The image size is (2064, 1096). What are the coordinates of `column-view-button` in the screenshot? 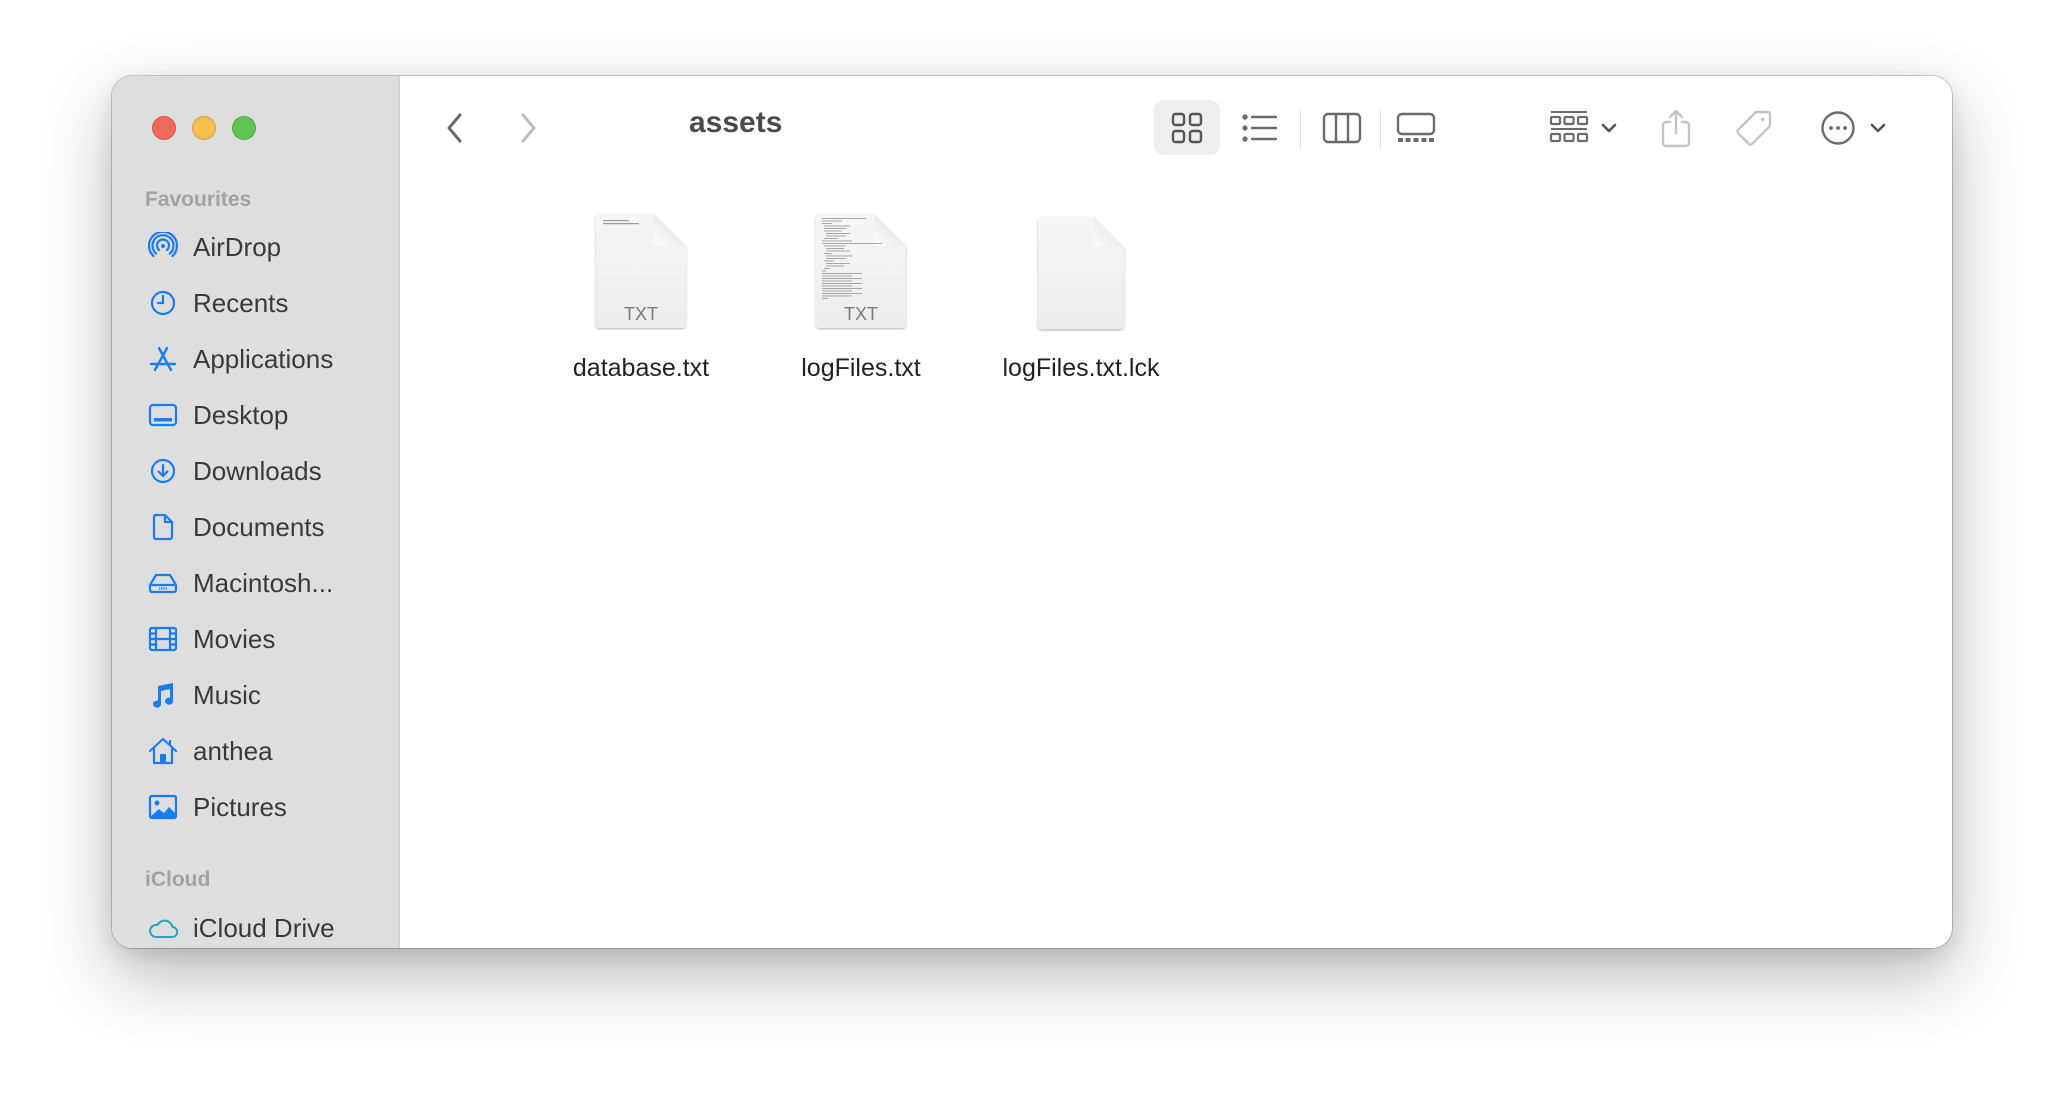 It's located at (1342, 127).